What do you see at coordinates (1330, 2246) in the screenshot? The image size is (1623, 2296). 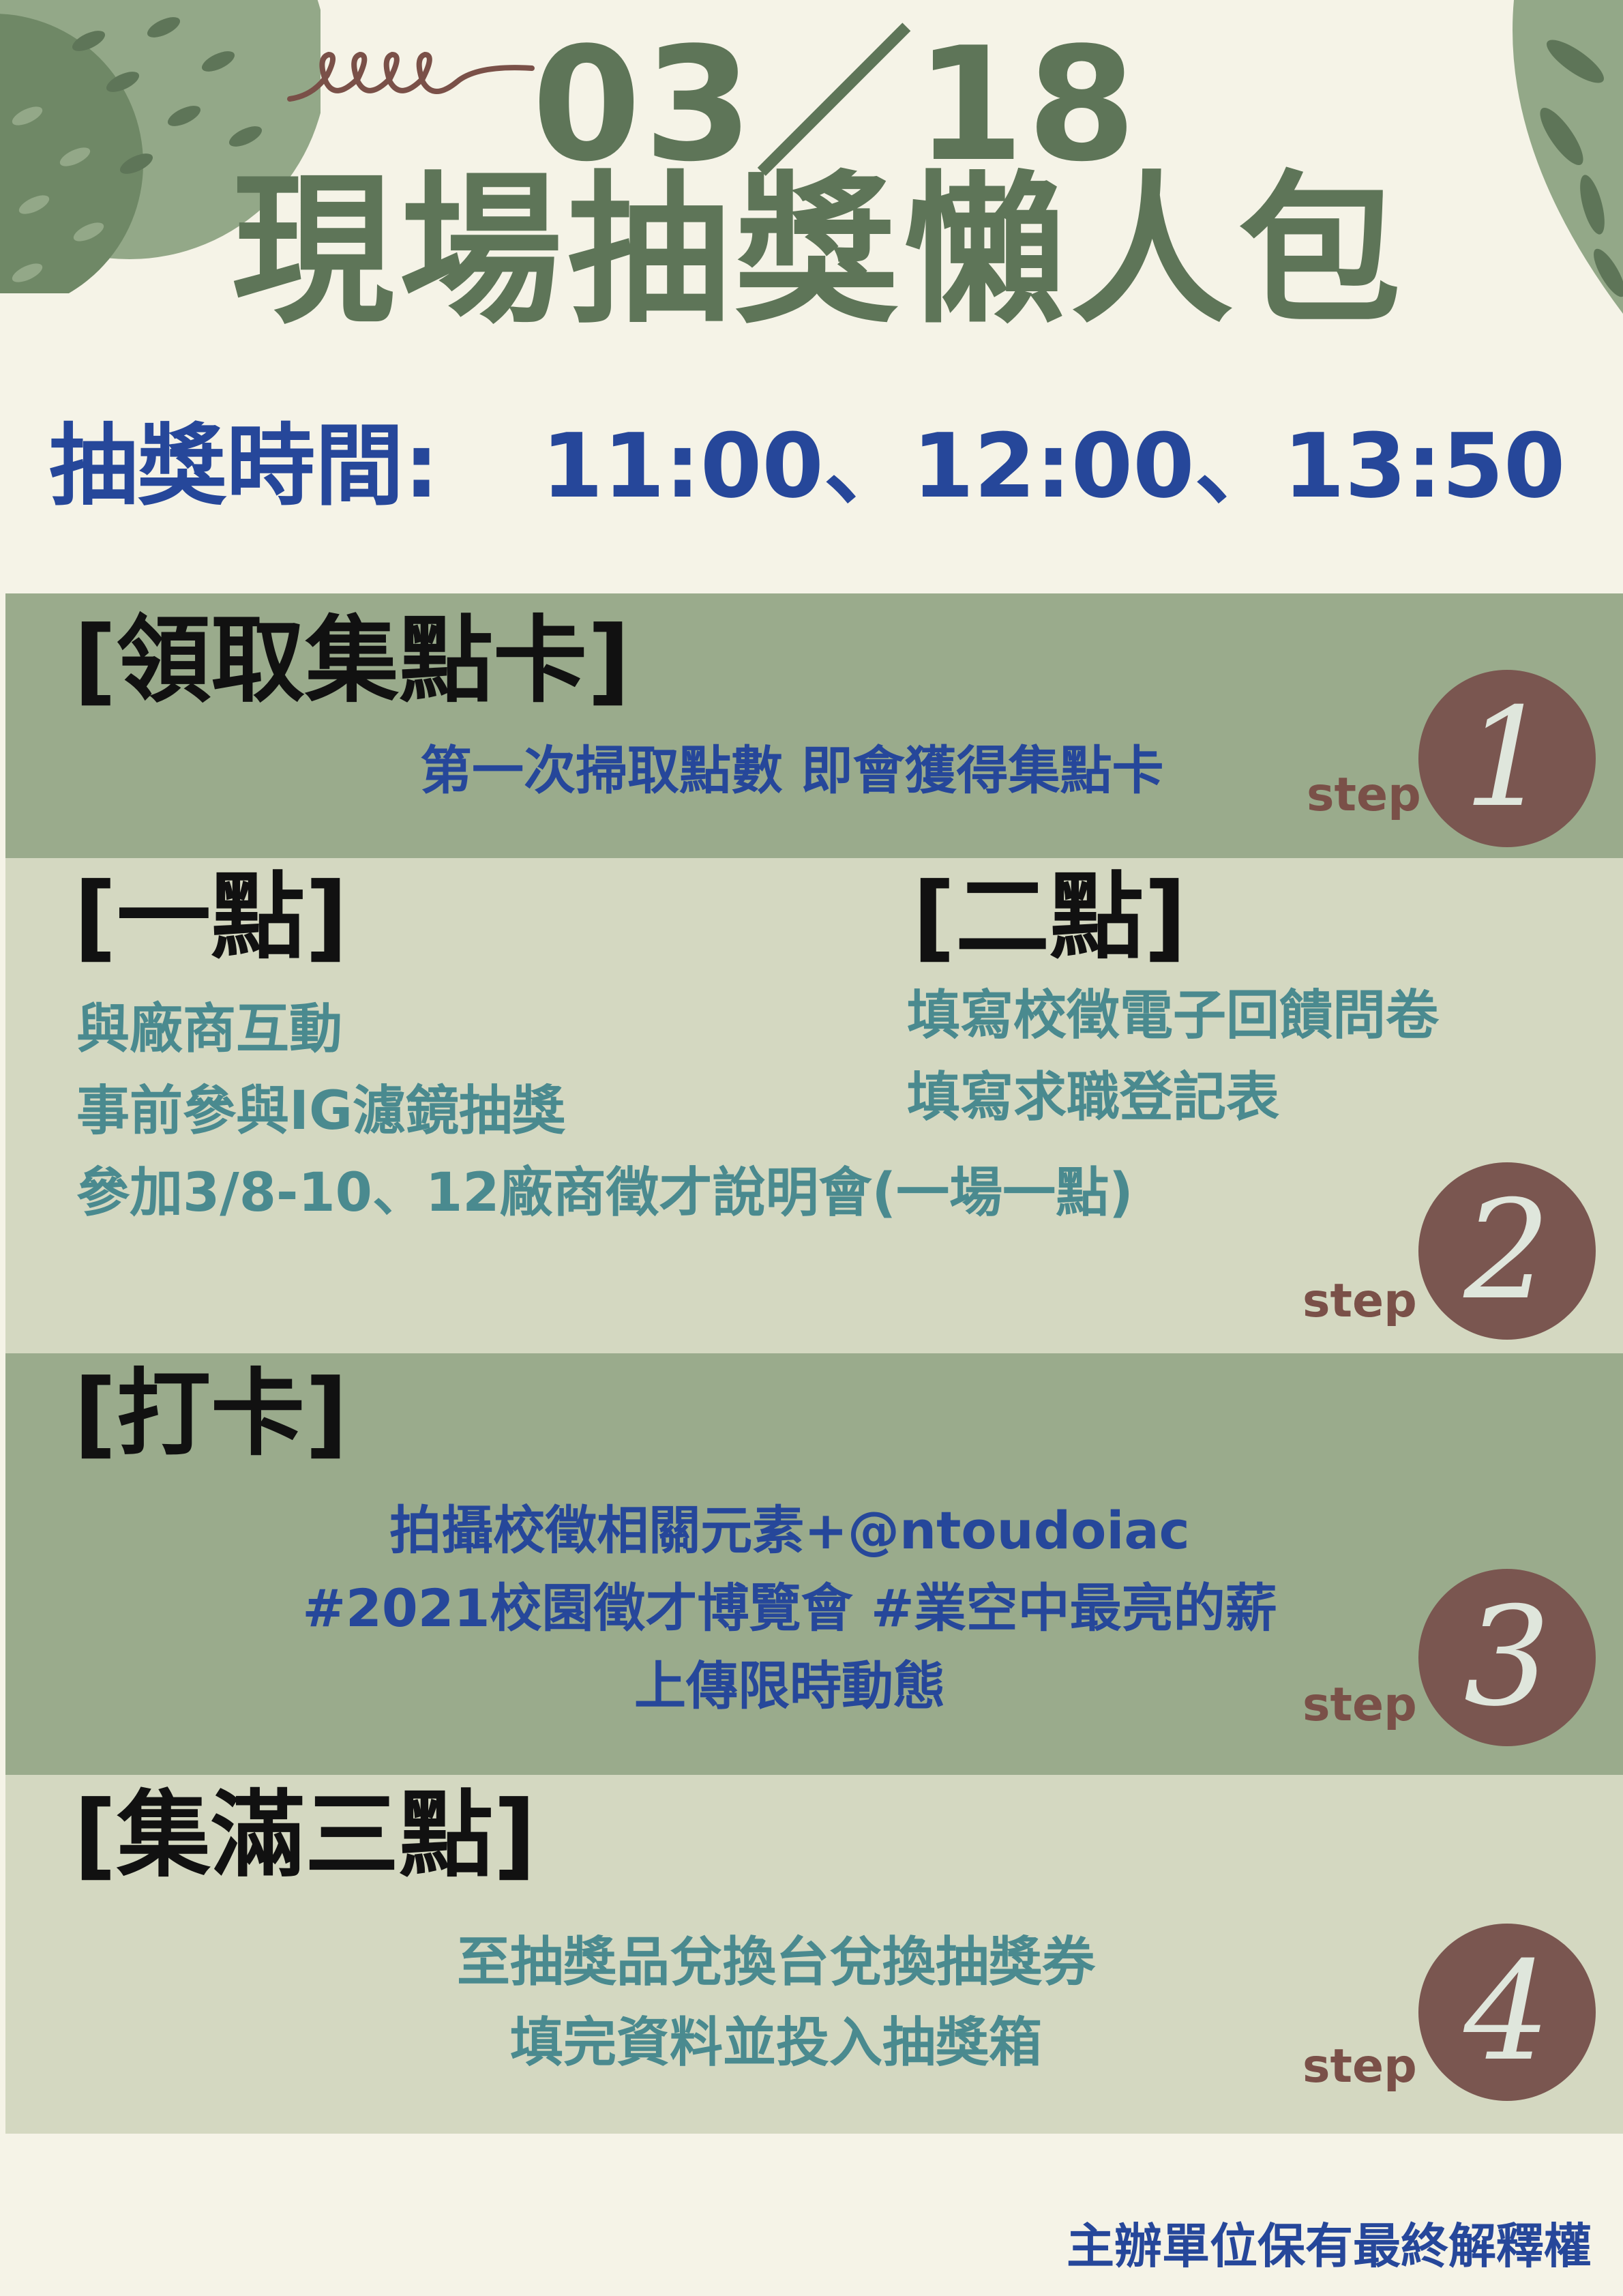 I see `footer-disclaimer: 主辦單位保有最終解釋權` at bounding box center [1330, 2246].